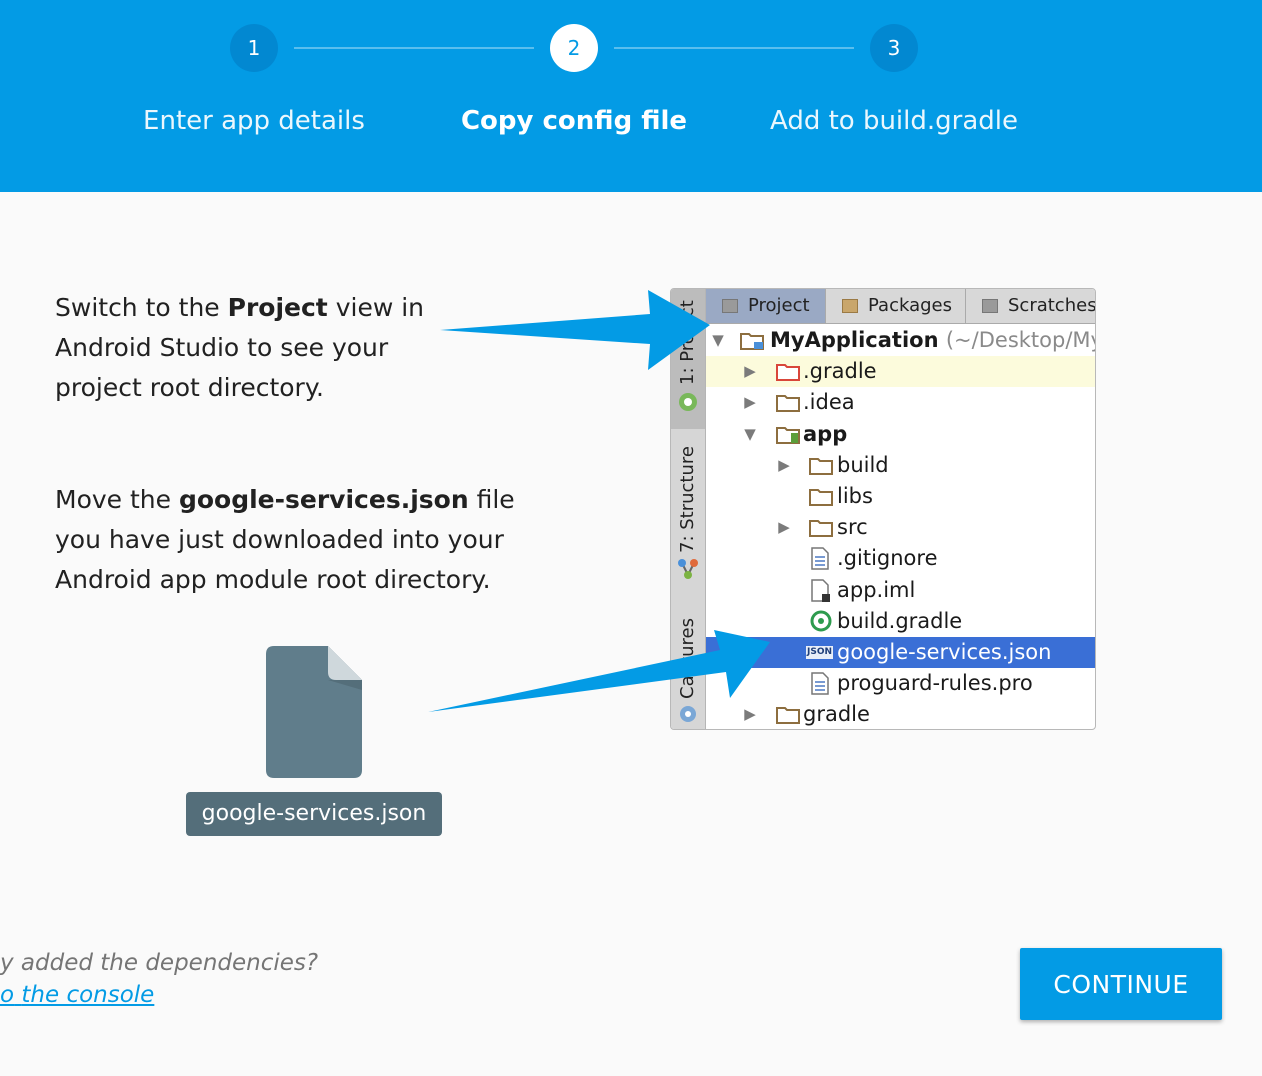 This screenshot has height=1076, width=1262. What do you see at coordinates (314, 712) in the screenshot?
I see `file-icon` at bounding box center [314, 712].